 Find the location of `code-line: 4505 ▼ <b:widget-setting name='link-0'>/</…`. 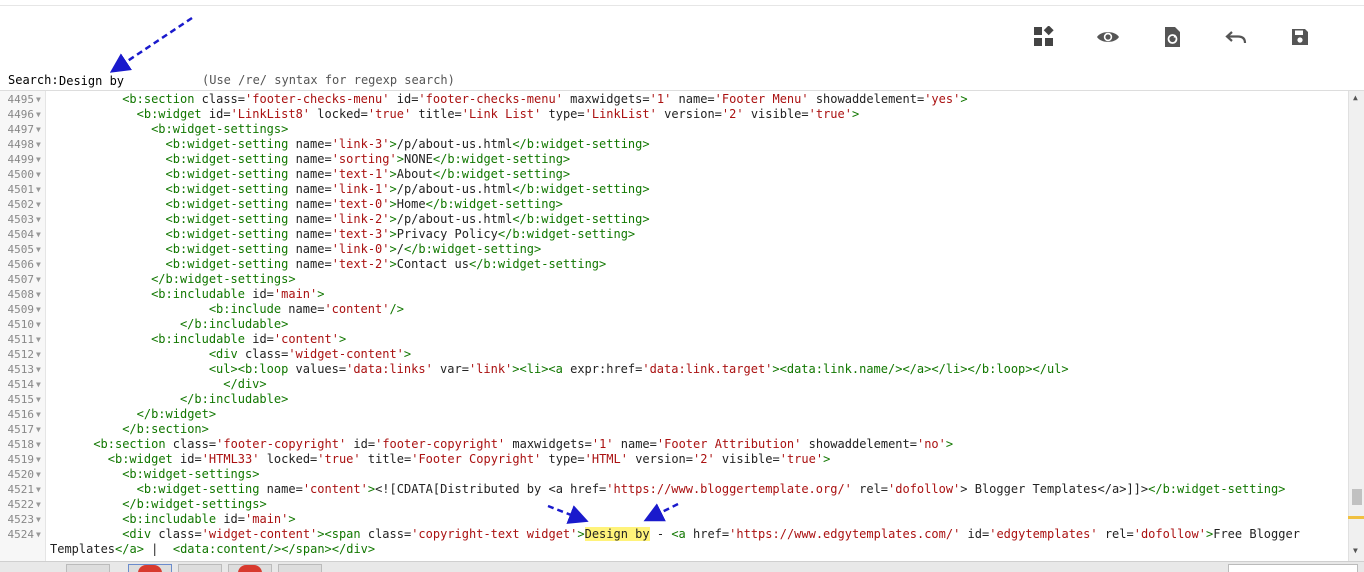

code-line: 4505 ▼ <b:widget-setting name='link-0'>/</… is located at coordinates (674, 249).